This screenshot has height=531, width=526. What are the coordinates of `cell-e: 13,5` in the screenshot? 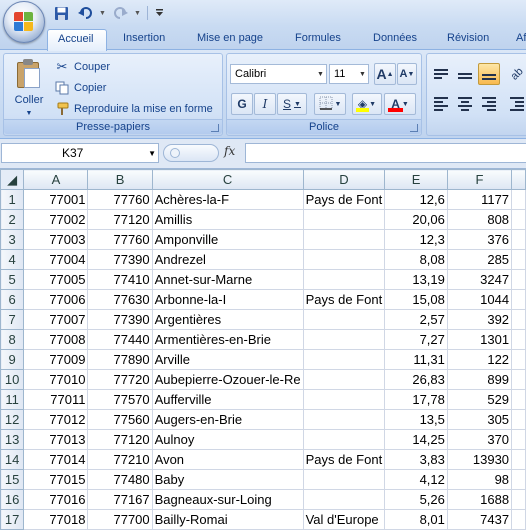 It's located at (416, 419).